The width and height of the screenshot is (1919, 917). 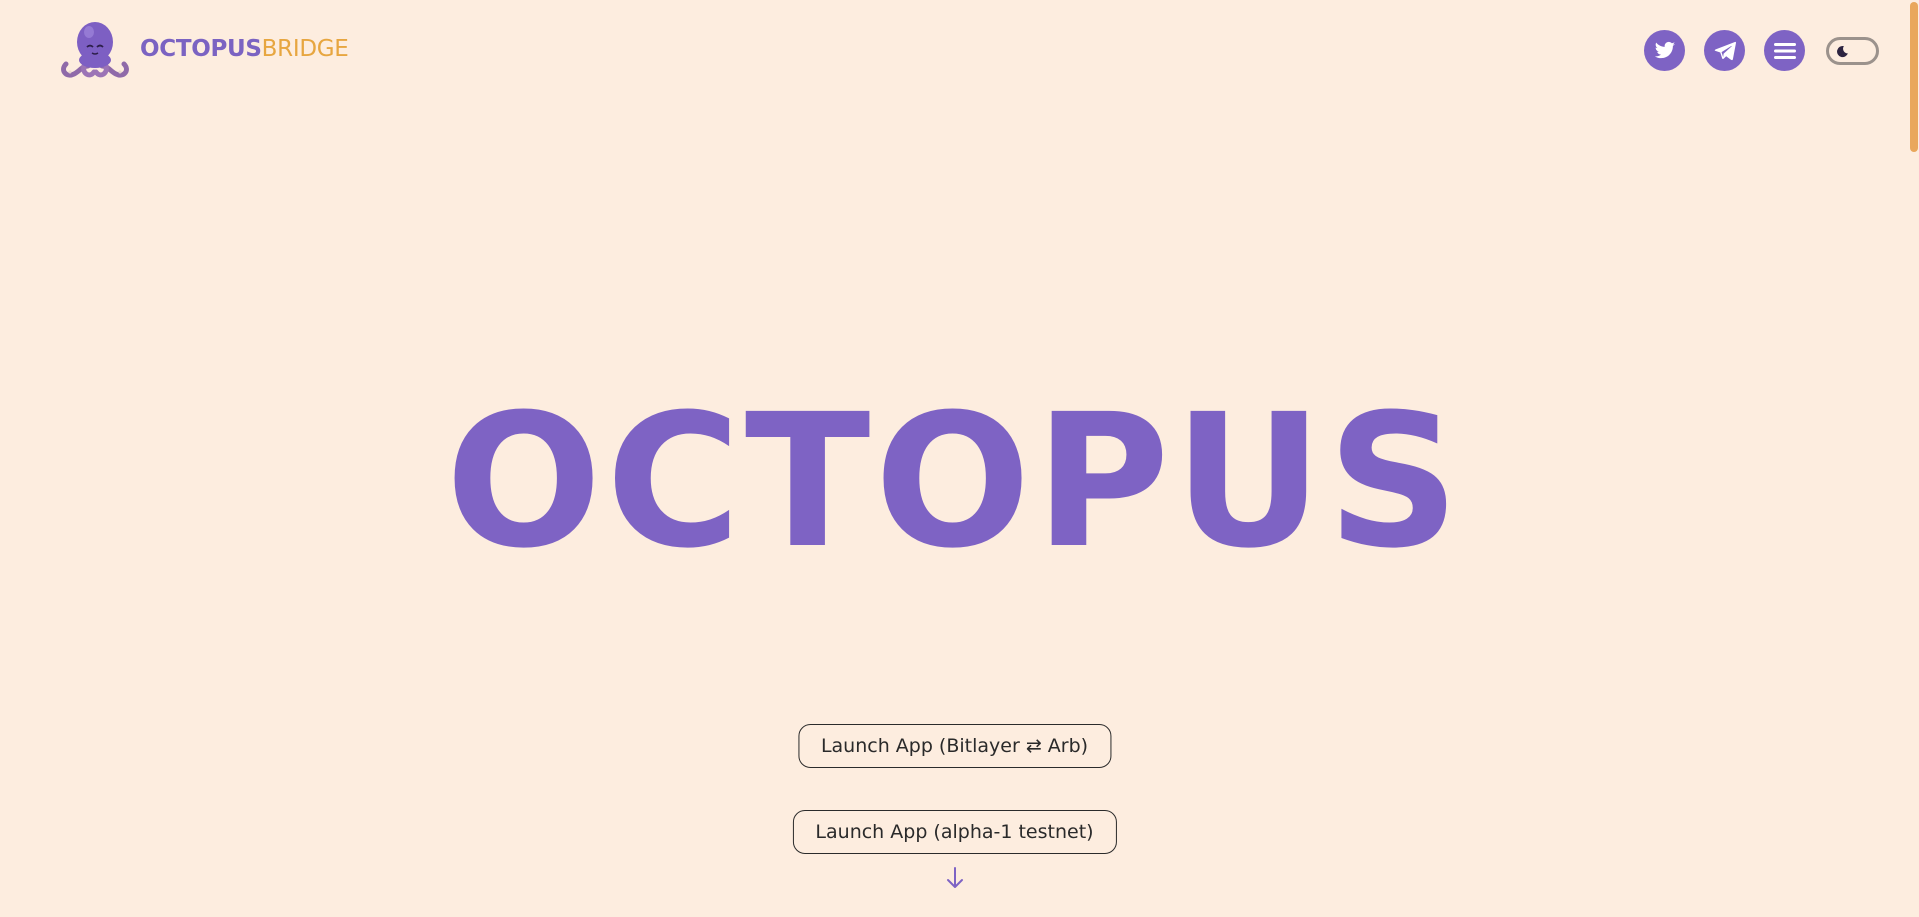 I want to click on twitter-button, so click(x=1664, y=50).